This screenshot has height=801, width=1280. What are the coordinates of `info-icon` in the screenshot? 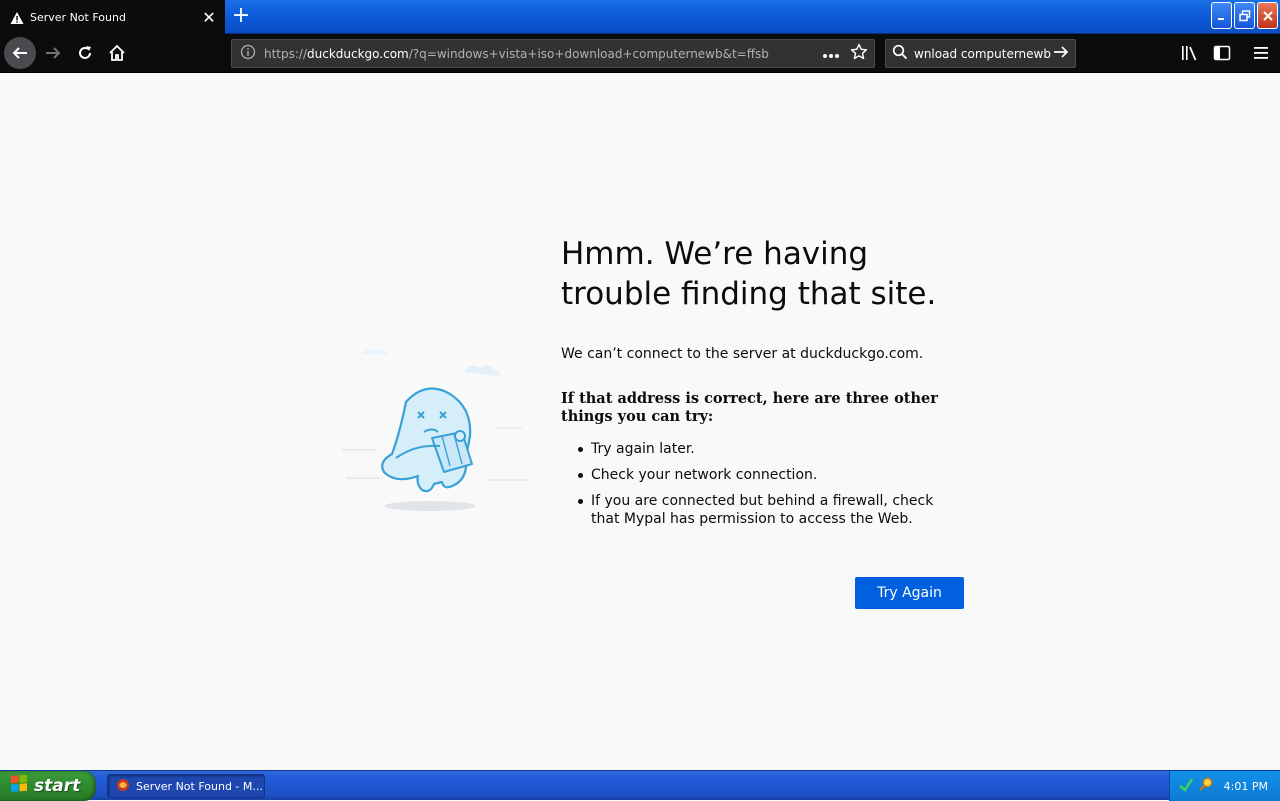 It's located at (248, 54).